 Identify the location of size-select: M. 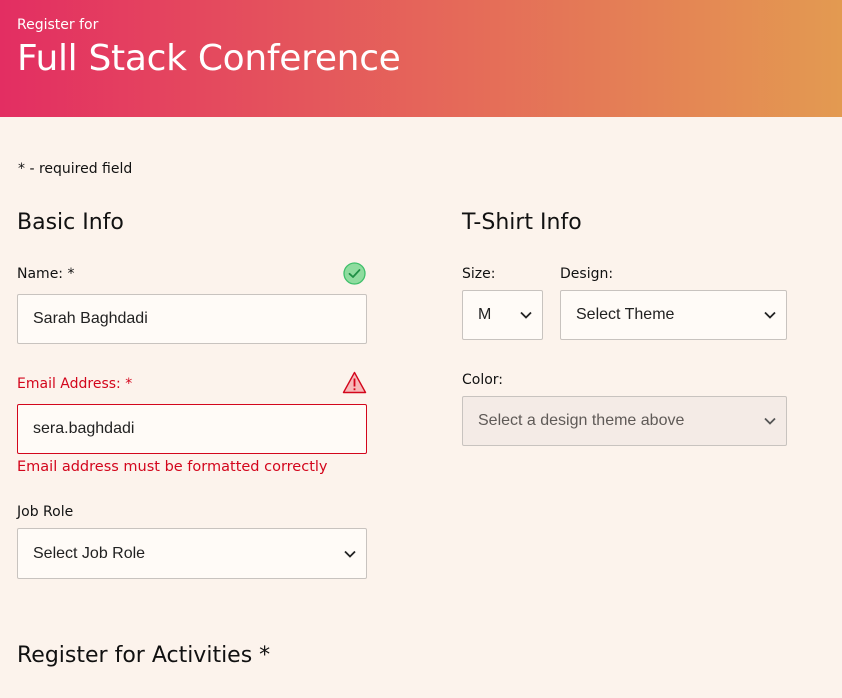
(502, 315).